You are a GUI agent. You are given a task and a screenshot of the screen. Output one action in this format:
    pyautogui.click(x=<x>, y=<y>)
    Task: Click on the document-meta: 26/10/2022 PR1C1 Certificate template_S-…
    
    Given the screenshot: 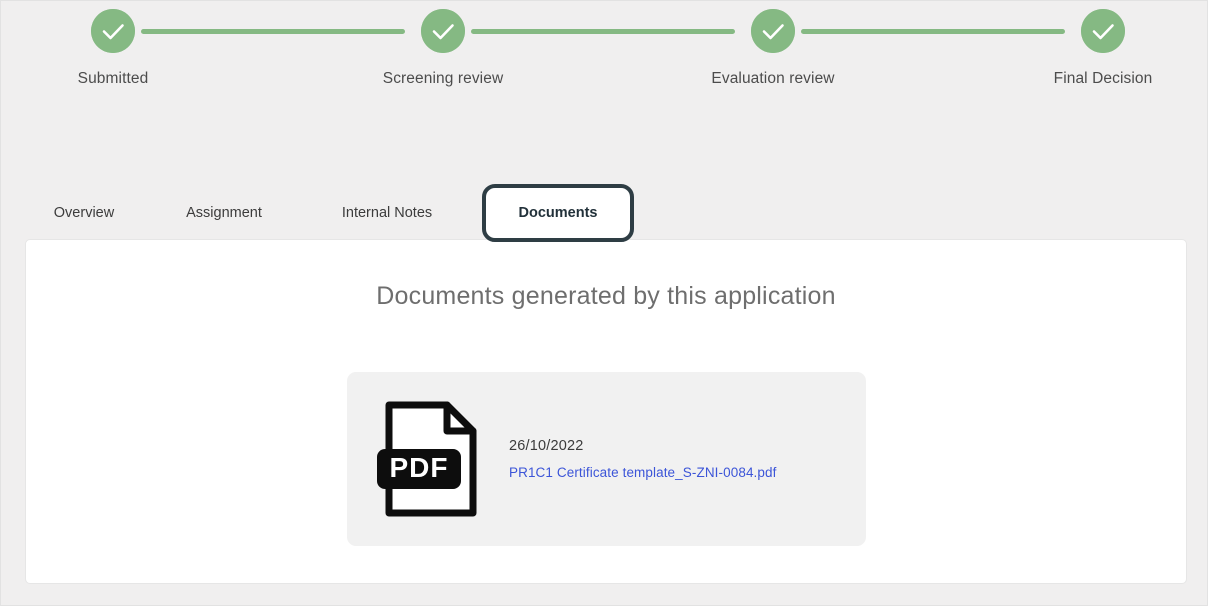 What is the action you would take?
    pyautogui.click(x=642, y=459)
    